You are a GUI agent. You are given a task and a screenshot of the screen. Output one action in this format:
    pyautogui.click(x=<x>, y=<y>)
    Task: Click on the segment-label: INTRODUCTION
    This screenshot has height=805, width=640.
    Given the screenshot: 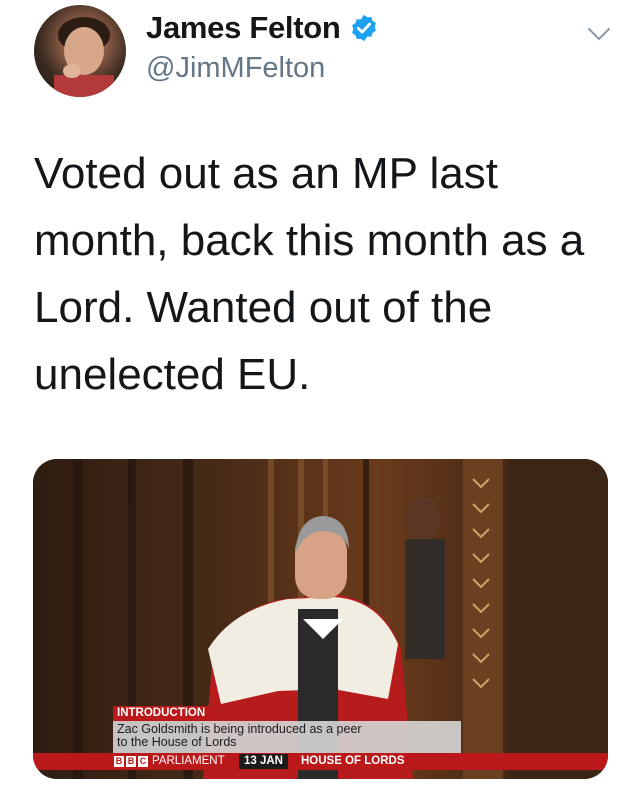 What is the action you would take?
    pyautogui.click(x=161, y=713)
    